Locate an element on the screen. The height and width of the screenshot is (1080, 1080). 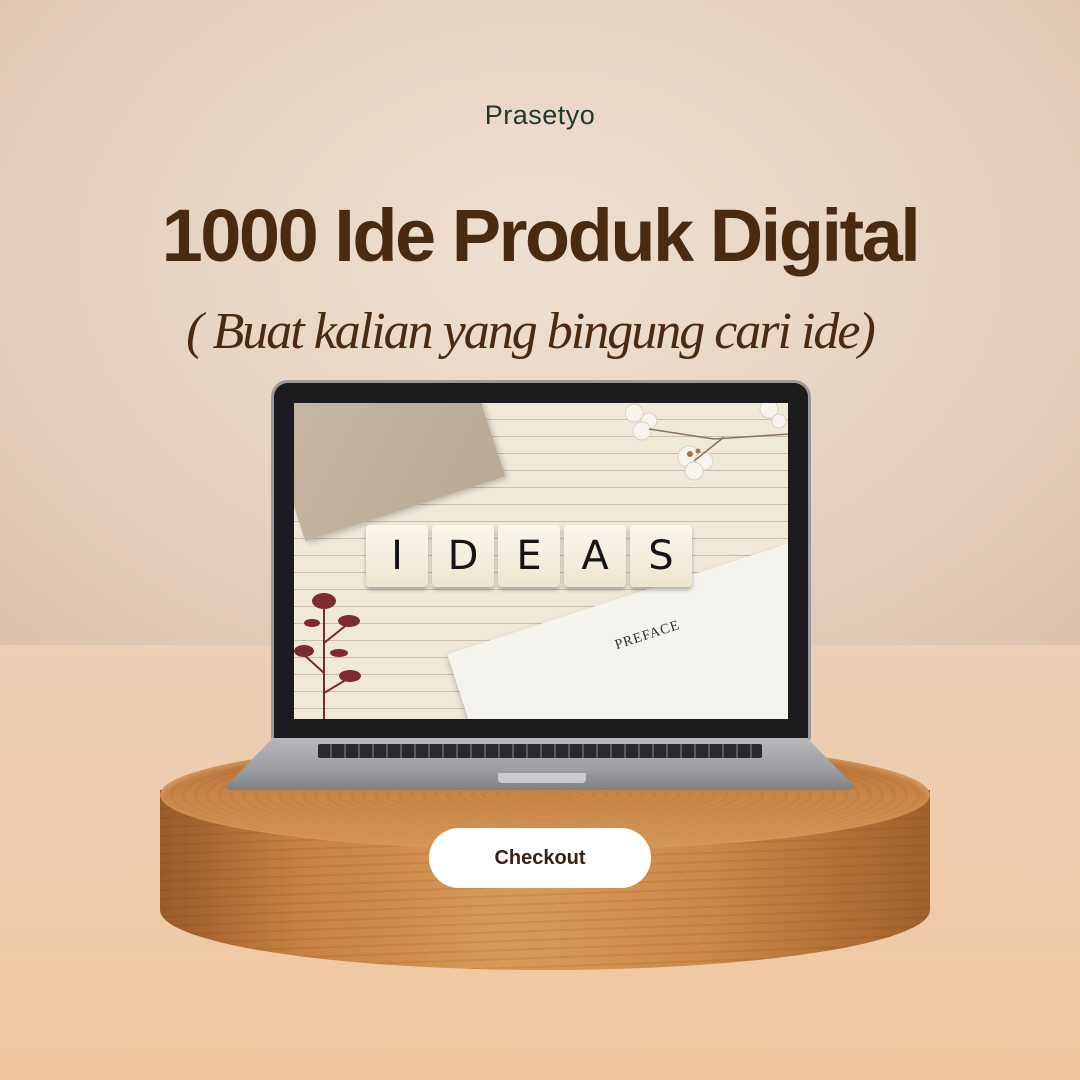
letter-tile: I is located at coordinates (397, 556).